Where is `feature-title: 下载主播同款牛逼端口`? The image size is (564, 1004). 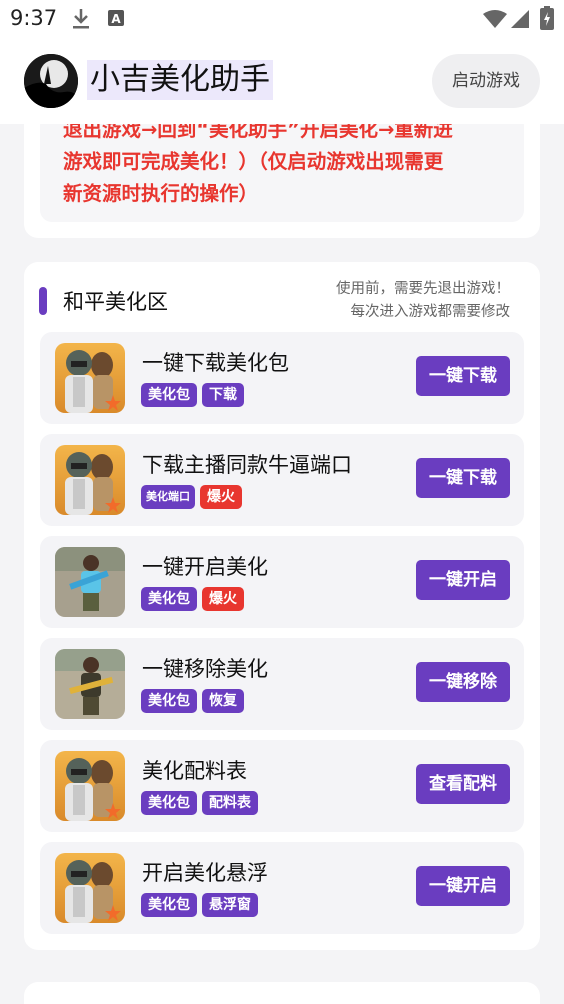 feature-title: 下载主播同款牛逼端口 is located at coordinates (247, 465).